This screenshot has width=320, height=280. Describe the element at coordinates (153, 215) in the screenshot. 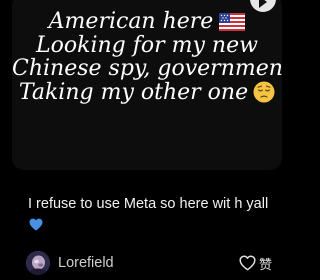

I see `post-caption: I refuse to use Meta so here wit h yall` at that location.